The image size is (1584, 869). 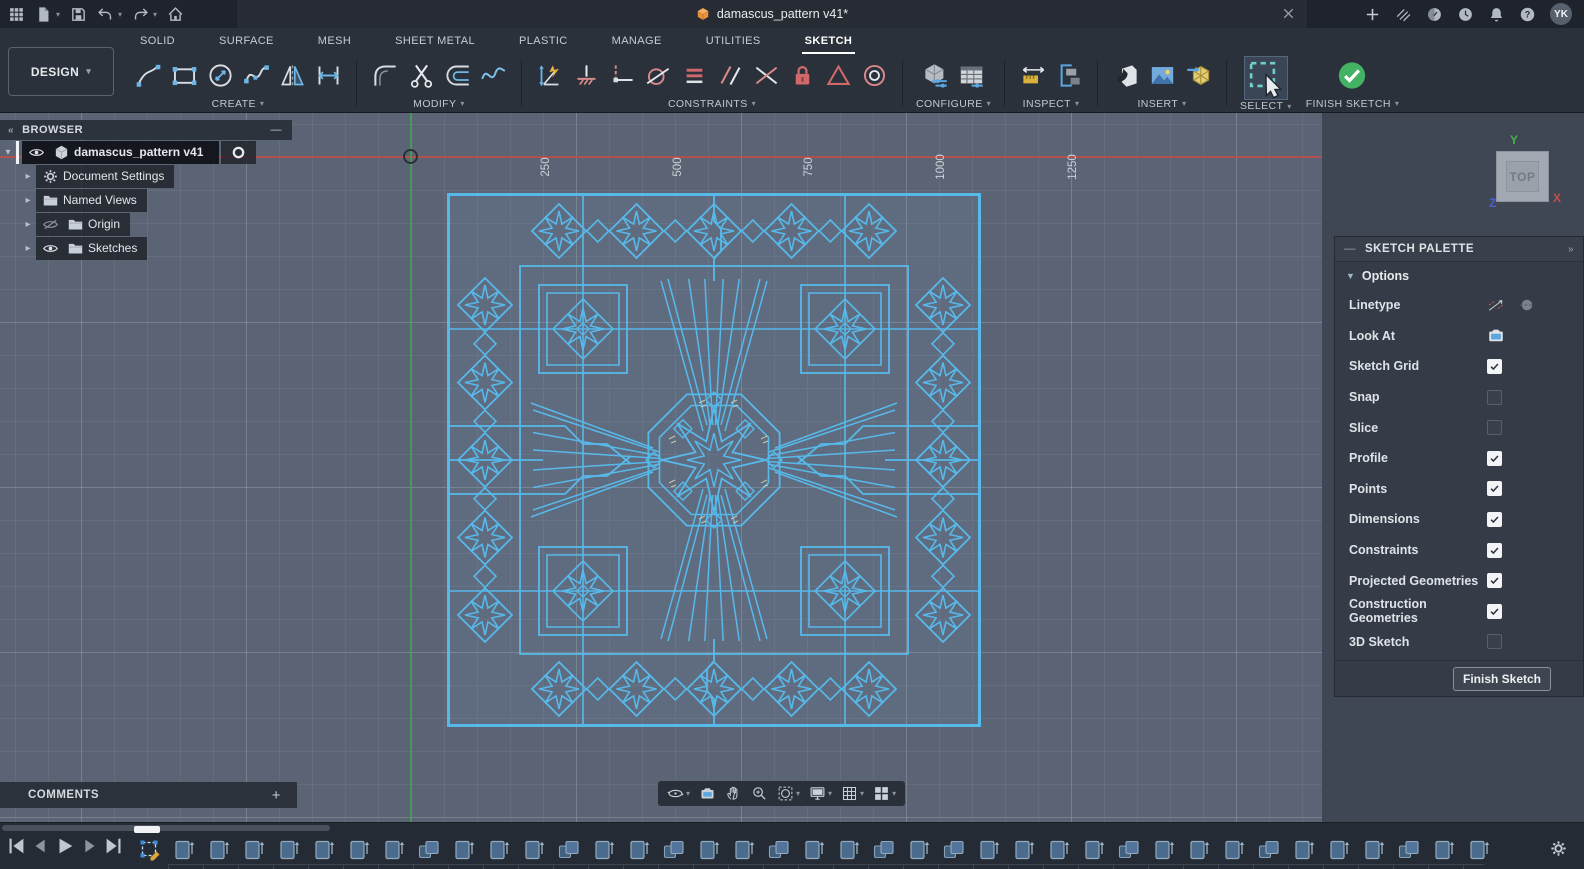 What do you see at coordinates (1069, 76) in the screenshot?
I see `section-analysis-icon` at bounding box center [1069, 76].